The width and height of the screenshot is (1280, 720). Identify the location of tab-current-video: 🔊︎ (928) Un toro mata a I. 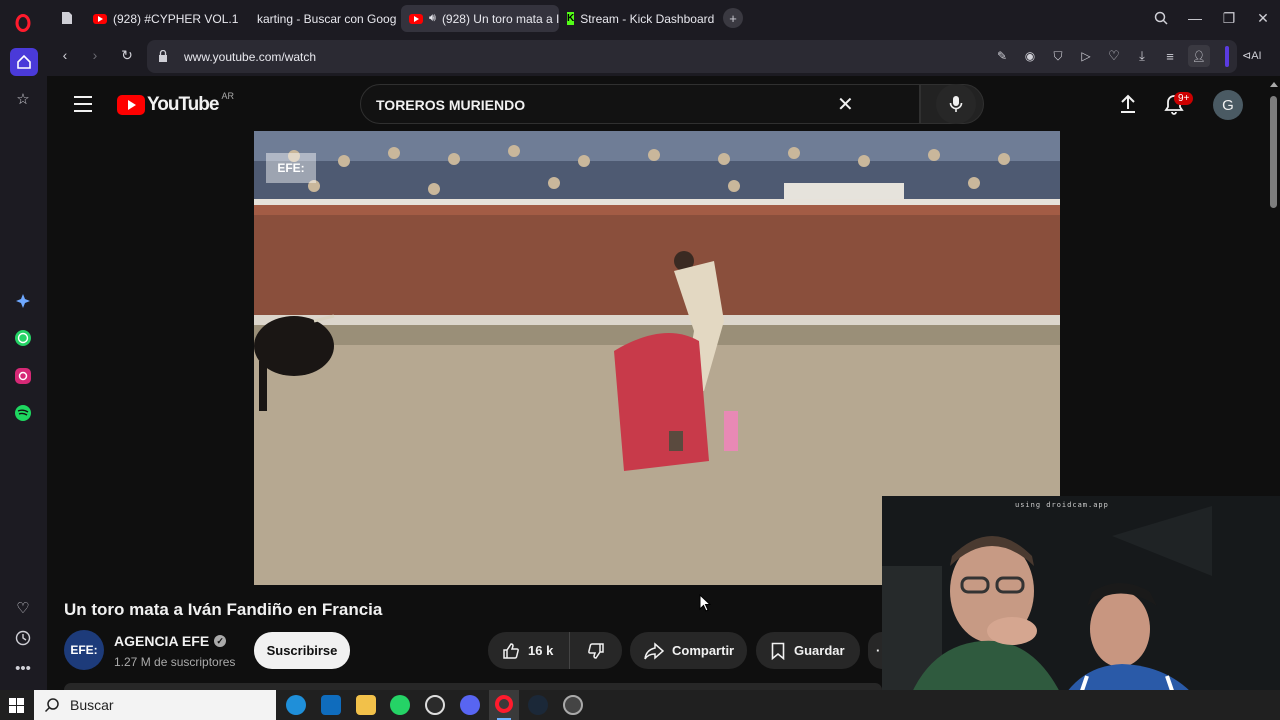
(480, 18).